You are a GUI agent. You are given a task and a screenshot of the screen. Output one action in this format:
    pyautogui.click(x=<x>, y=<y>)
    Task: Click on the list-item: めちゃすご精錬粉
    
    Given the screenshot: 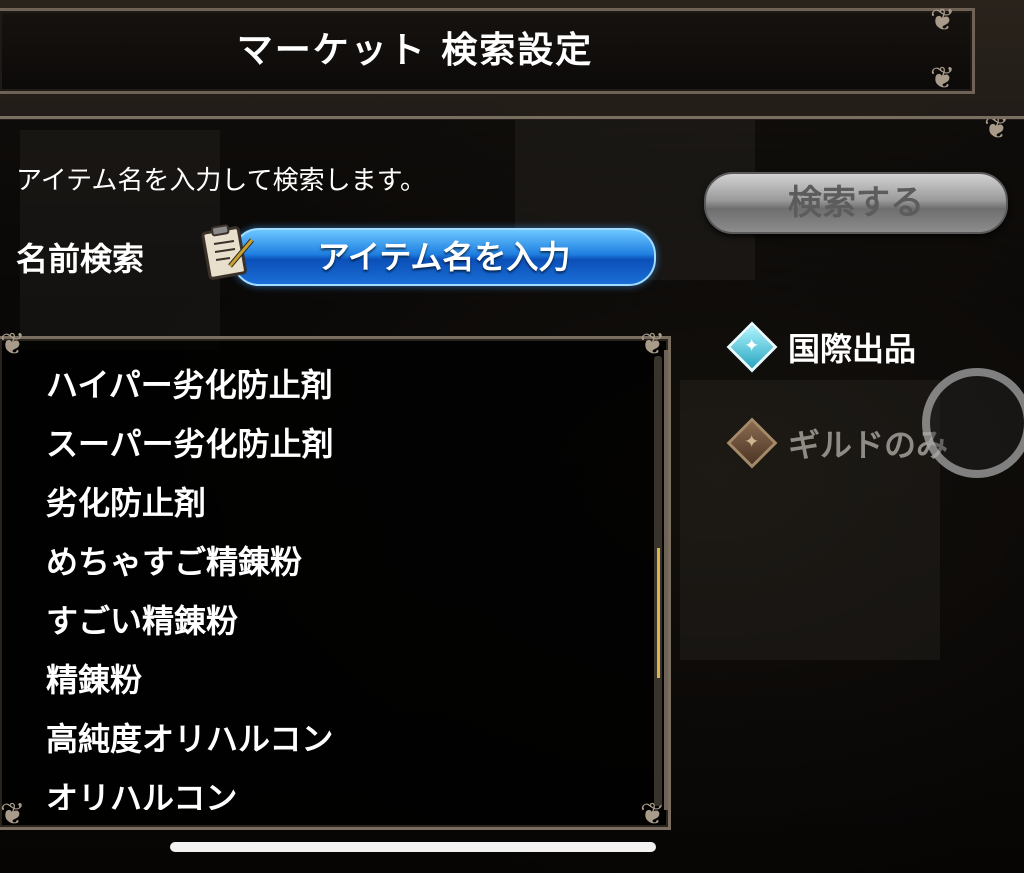 What is the action you would take?
    pyautogui.click(x=346, y=566)
    